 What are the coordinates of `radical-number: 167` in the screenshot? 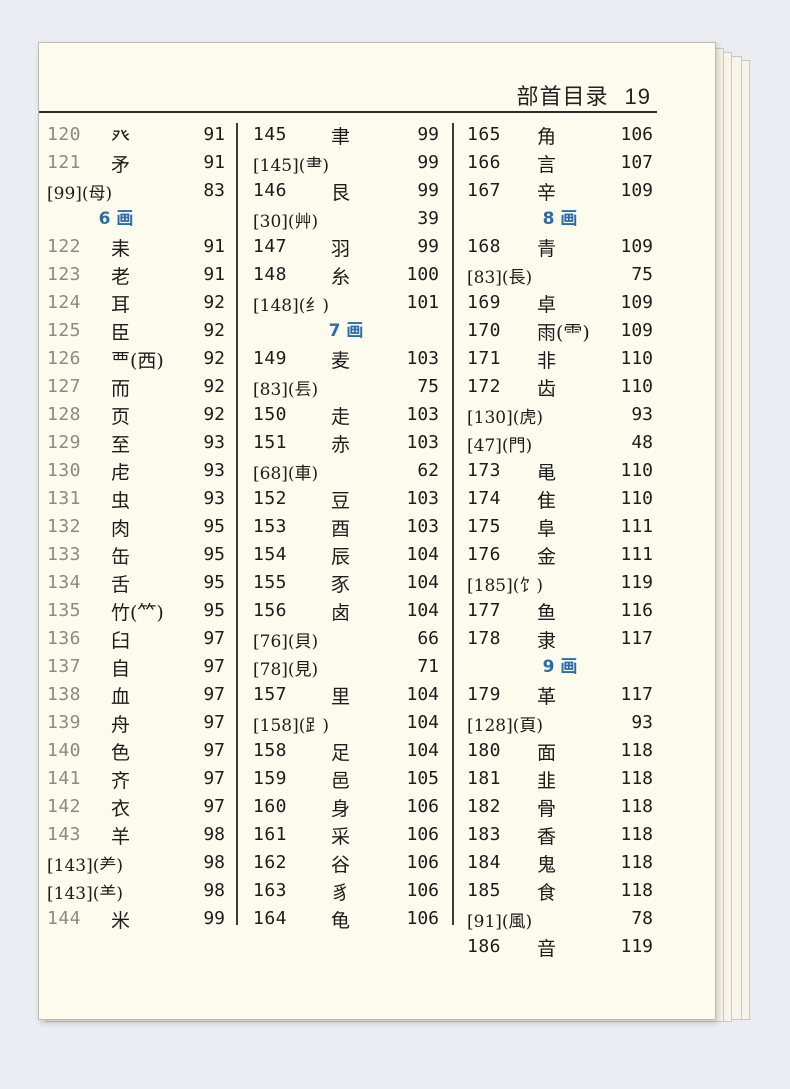 It's located at (484, 190).